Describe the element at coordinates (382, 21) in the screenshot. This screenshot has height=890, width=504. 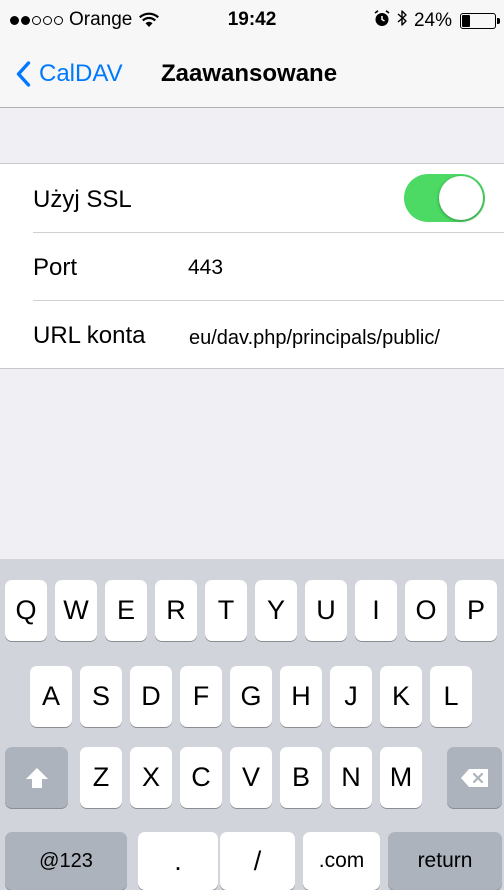
I see `alarm-icon` at that location.